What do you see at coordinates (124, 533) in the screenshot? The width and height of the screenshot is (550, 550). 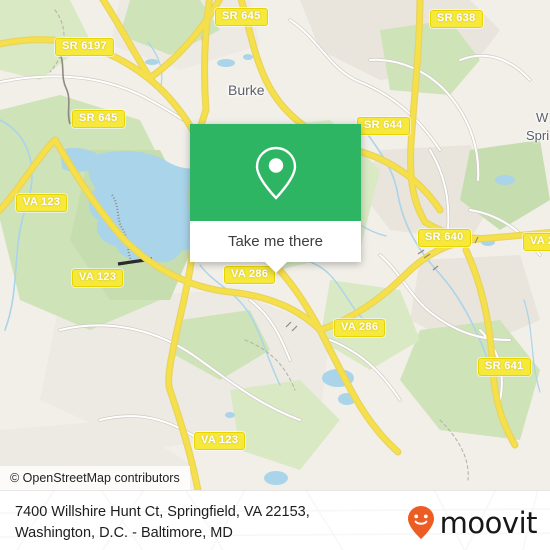 I see `address-line-2: Washington, D.C. - Baltimore, MD` at bounding box center [124, 533].